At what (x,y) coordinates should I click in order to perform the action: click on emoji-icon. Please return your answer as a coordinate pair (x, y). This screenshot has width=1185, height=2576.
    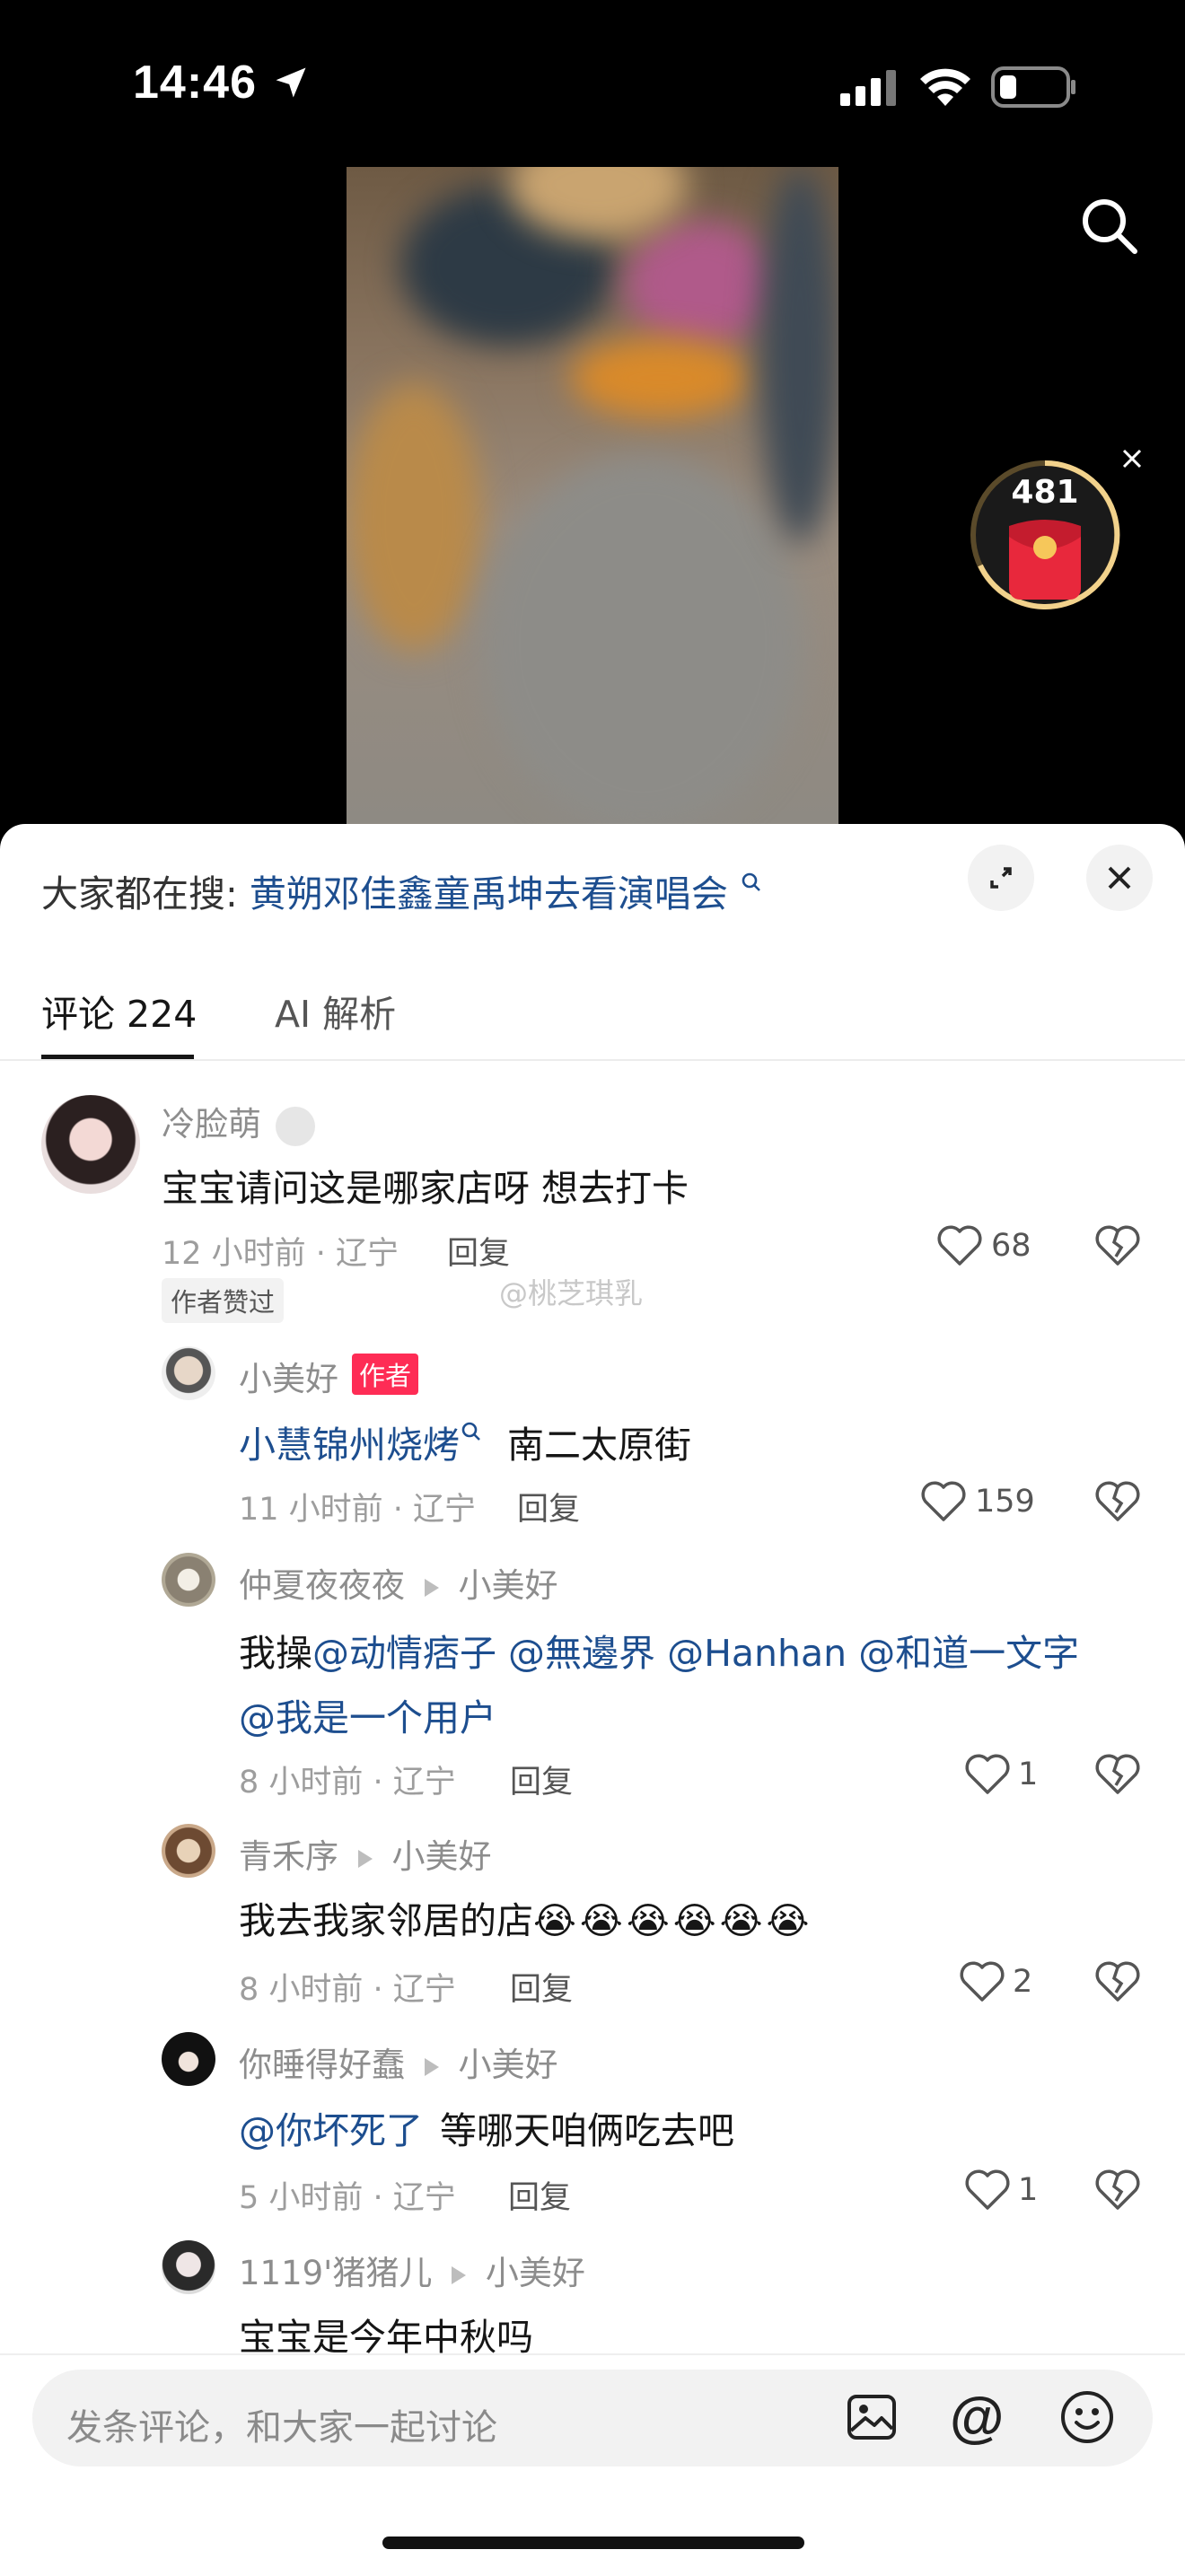
    Looking at the image, I should click on (1087, 2419).